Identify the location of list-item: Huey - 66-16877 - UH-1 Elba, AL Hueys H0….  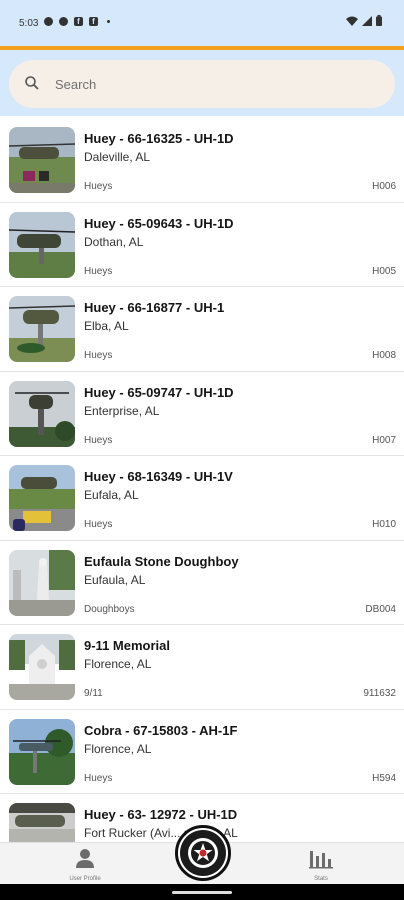
(202, 329).